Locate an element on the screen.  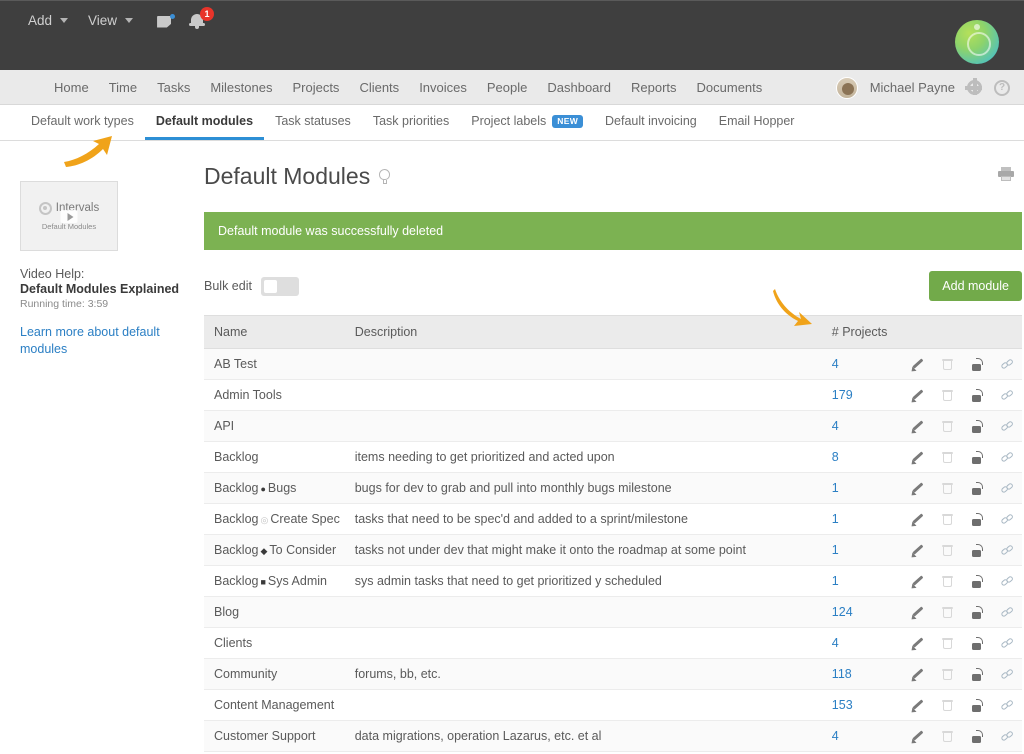
nav-item-dashboard: Dashboard is located at coordinates (579, 87).